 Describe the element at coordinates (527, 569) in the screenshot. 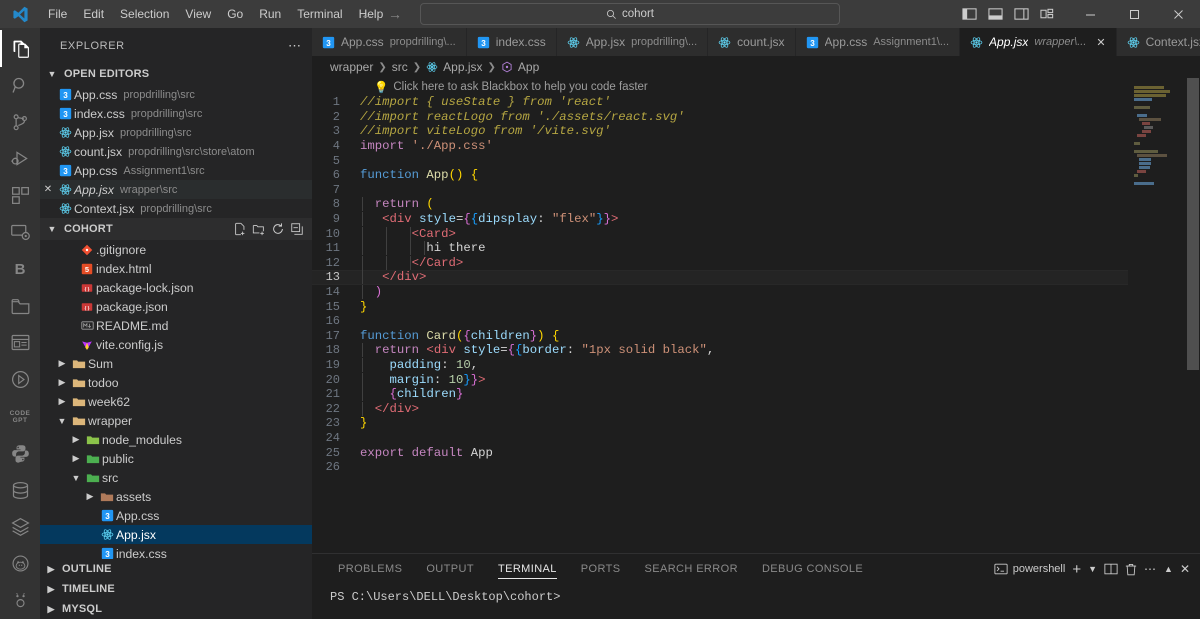

I see `panel-tab-terminal: TERMINAL` at that location.